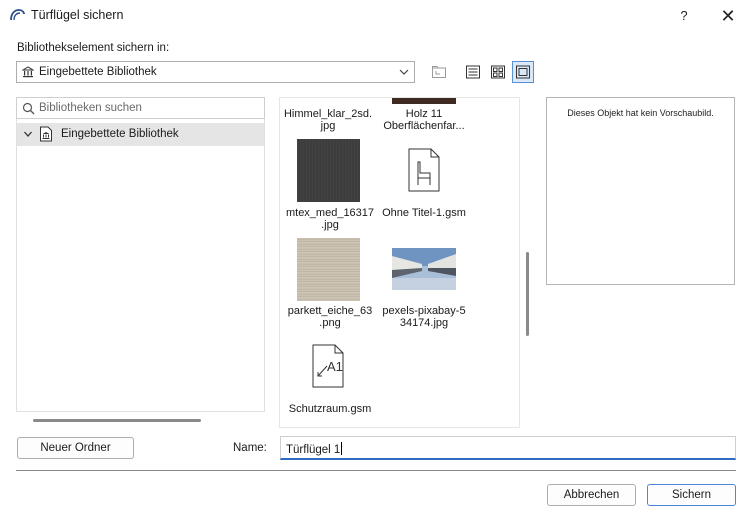  I want to click on name-value-text: Türflügel 1, so click(313, 450).